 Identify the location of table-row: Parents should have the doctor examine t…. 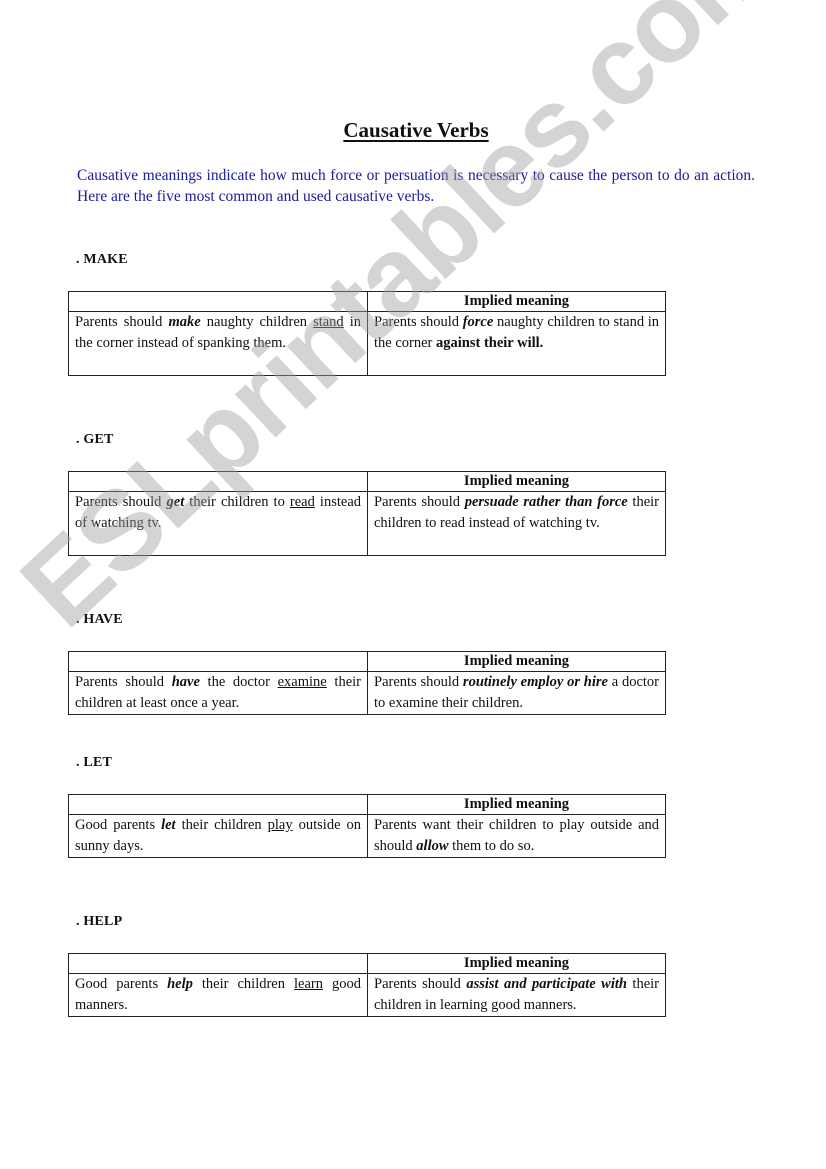
(367, 693).